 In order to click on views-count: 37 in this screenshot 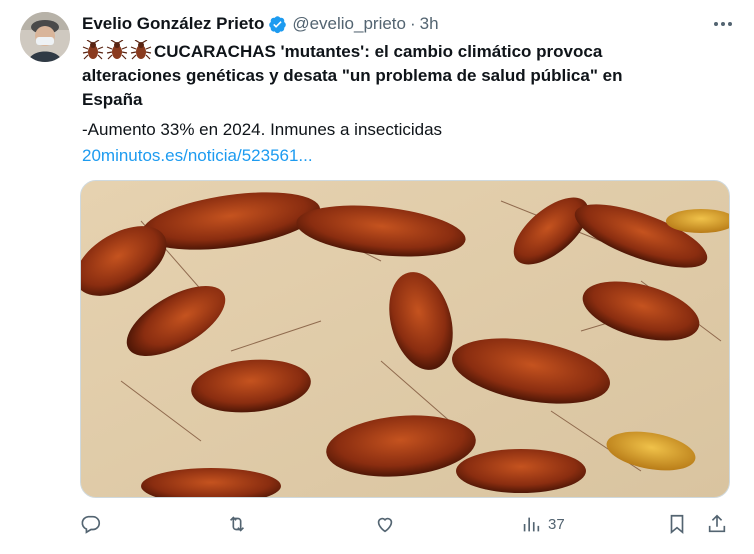, I will do `click(556, 524)`.